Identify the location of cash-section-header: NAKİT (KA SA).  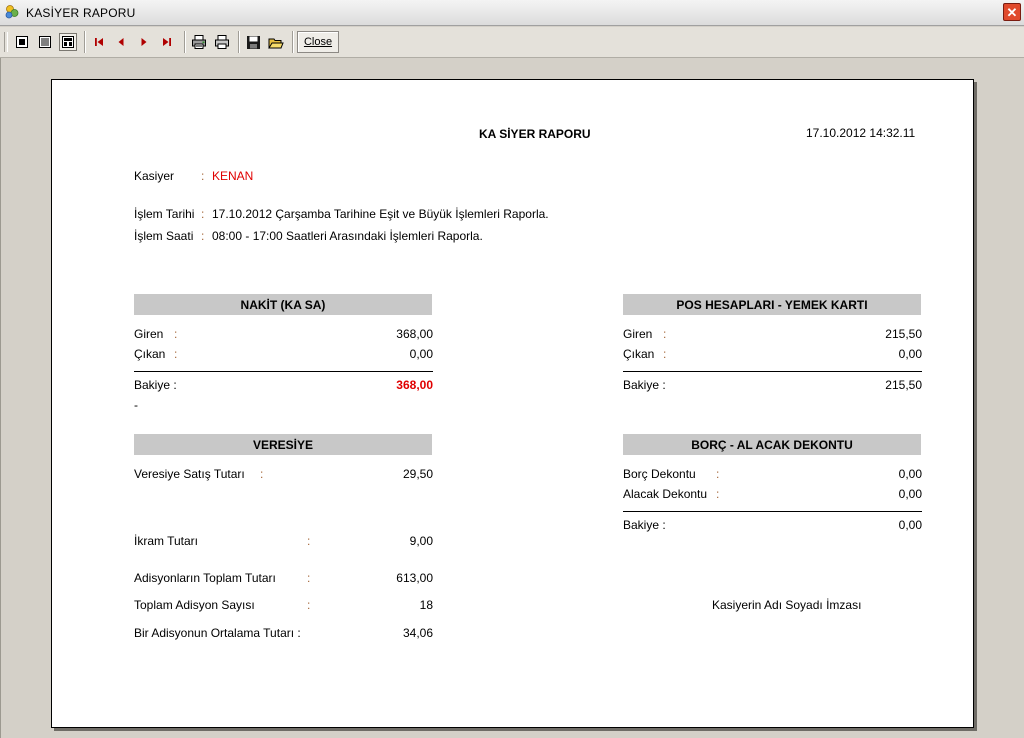
(283, 304).